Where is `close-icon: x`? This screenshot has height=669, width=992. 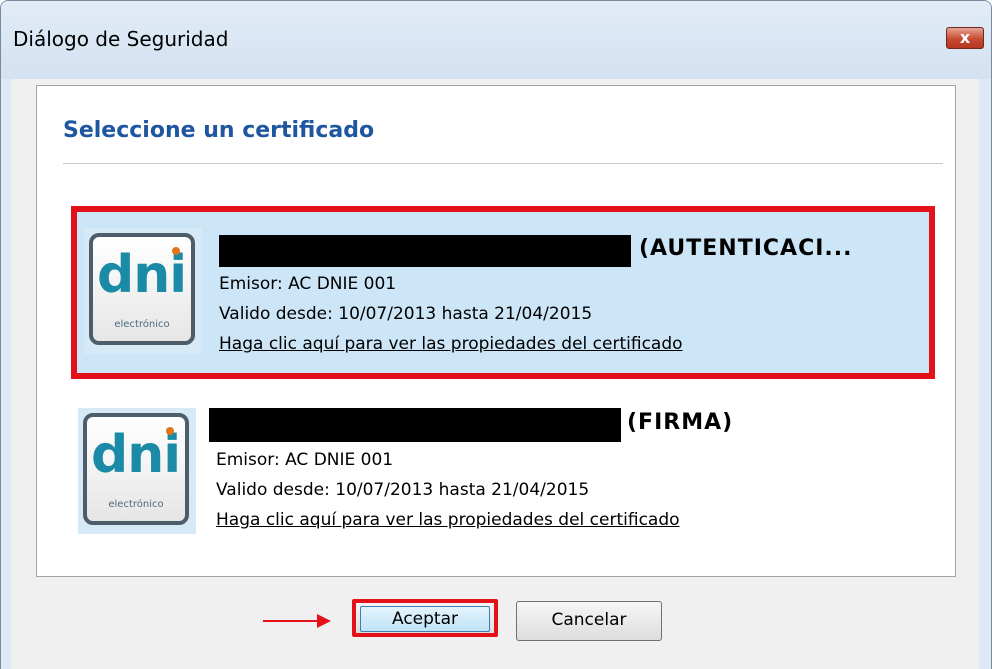 close-icon: x is located at coordinates (965, 37).